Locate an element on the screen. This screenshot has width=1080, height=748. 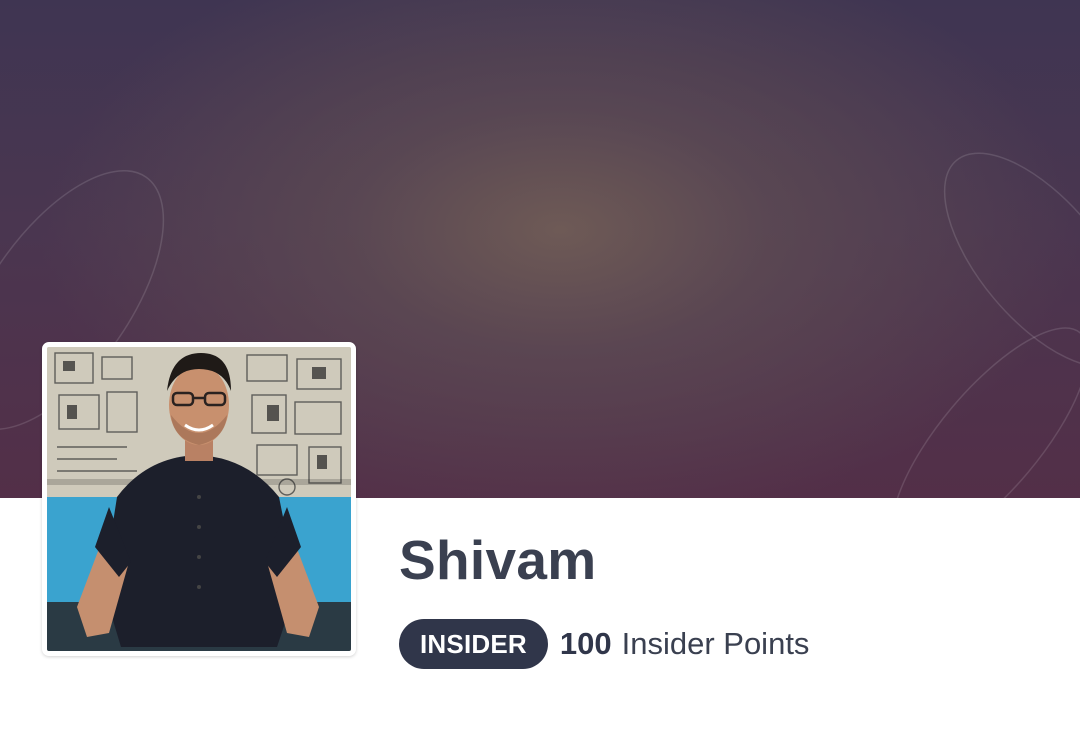
insider-points-row: INSIDER 100 Insider Points is located at coordinates (604, 644).